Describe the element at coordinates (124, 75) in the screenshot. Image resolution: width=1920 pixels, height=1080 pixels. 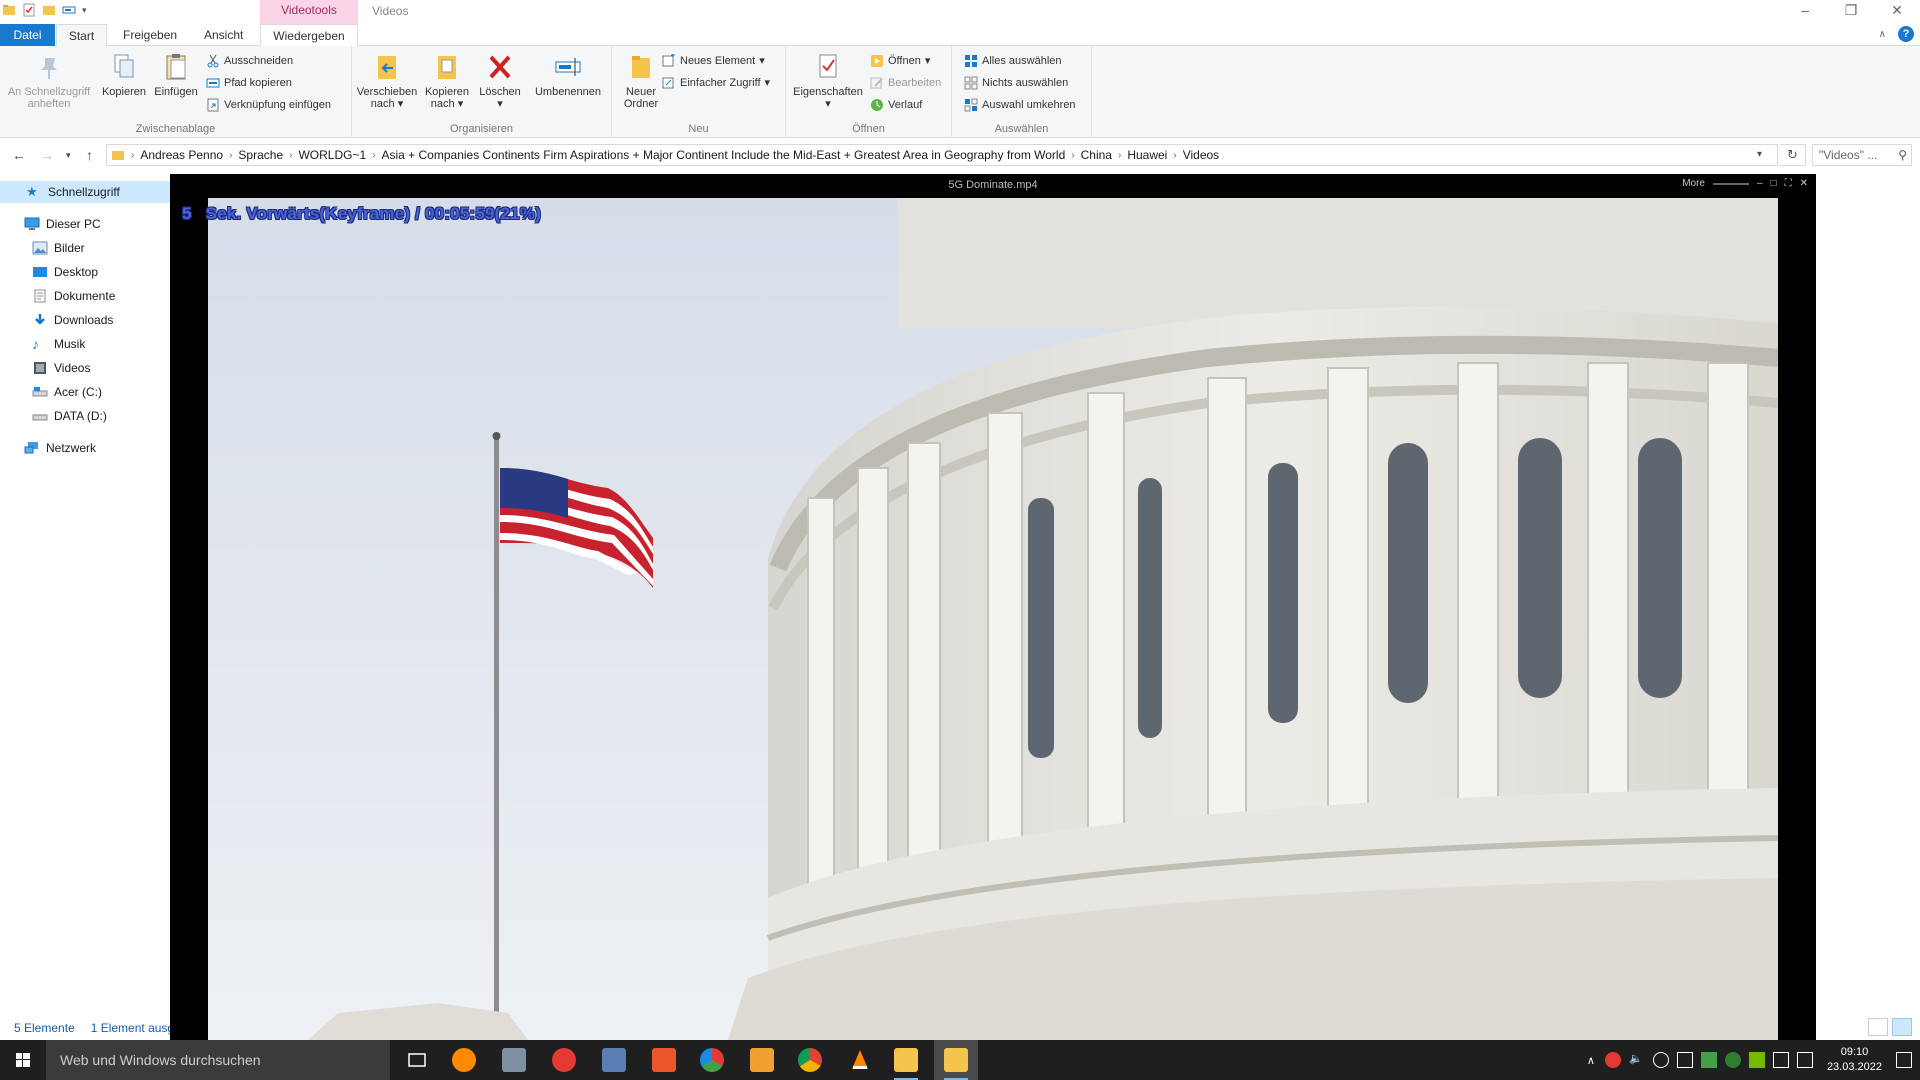
I see `copy-button: Kopieren` at that location.